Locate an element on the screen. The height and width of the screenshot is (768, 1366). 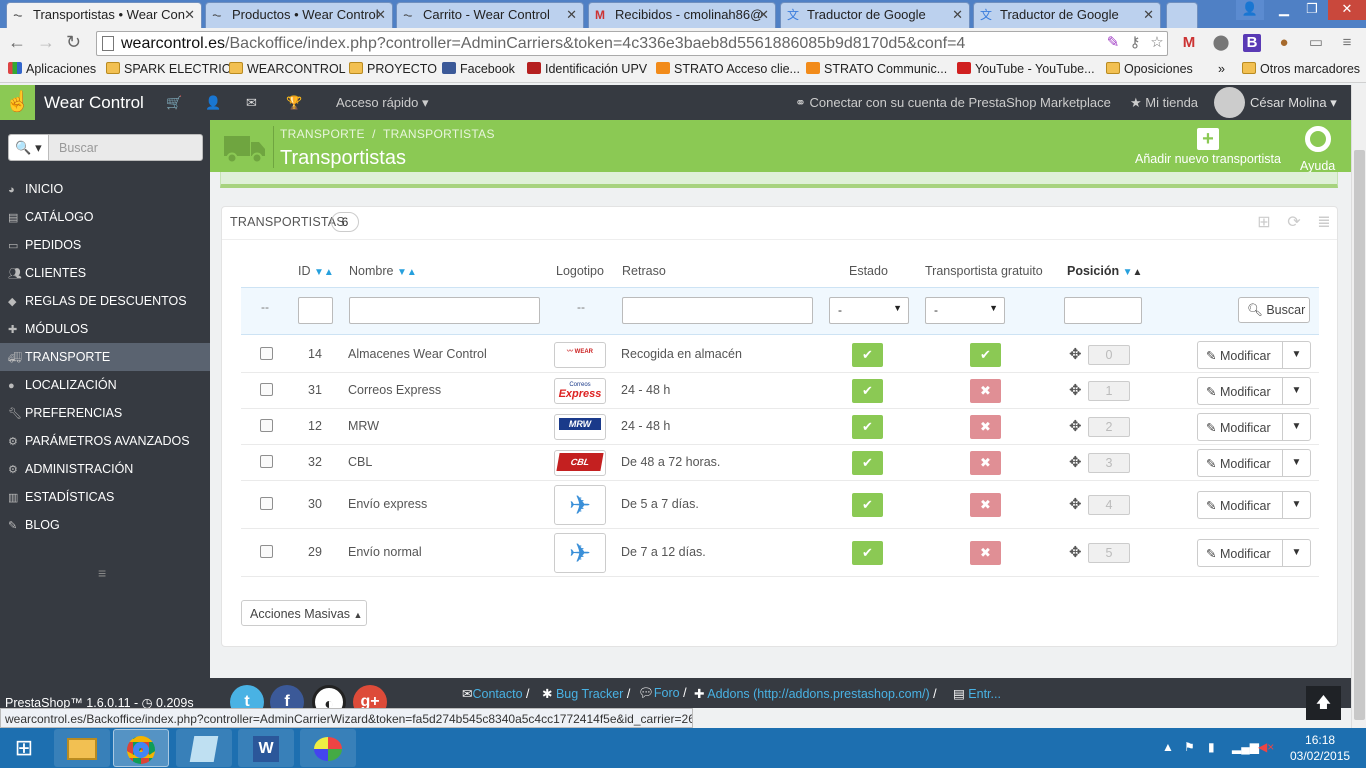
browser-tab: ⏦ Productos • Wear Control ✕ is located at coordinates (299, 15).